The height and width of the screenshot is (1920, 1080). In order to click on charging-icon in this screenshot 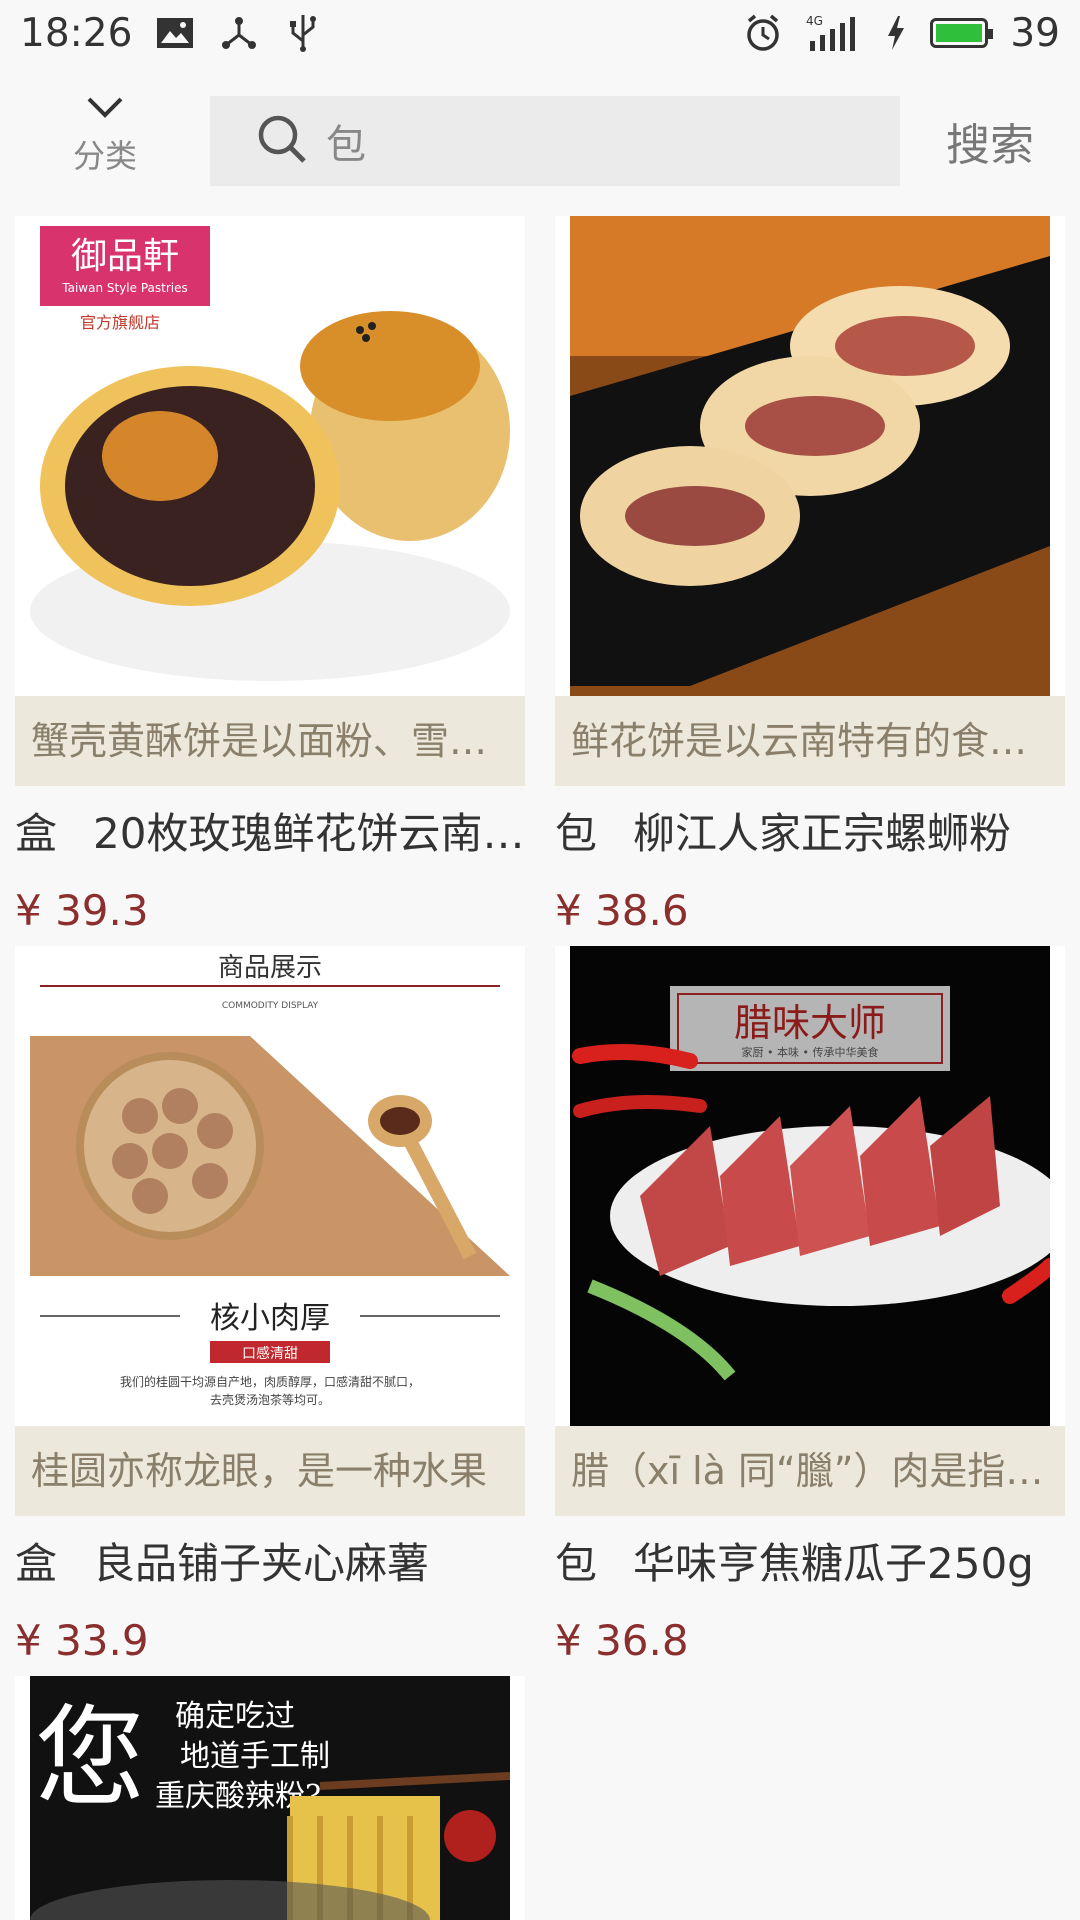, I will do `click(896, 33)`.